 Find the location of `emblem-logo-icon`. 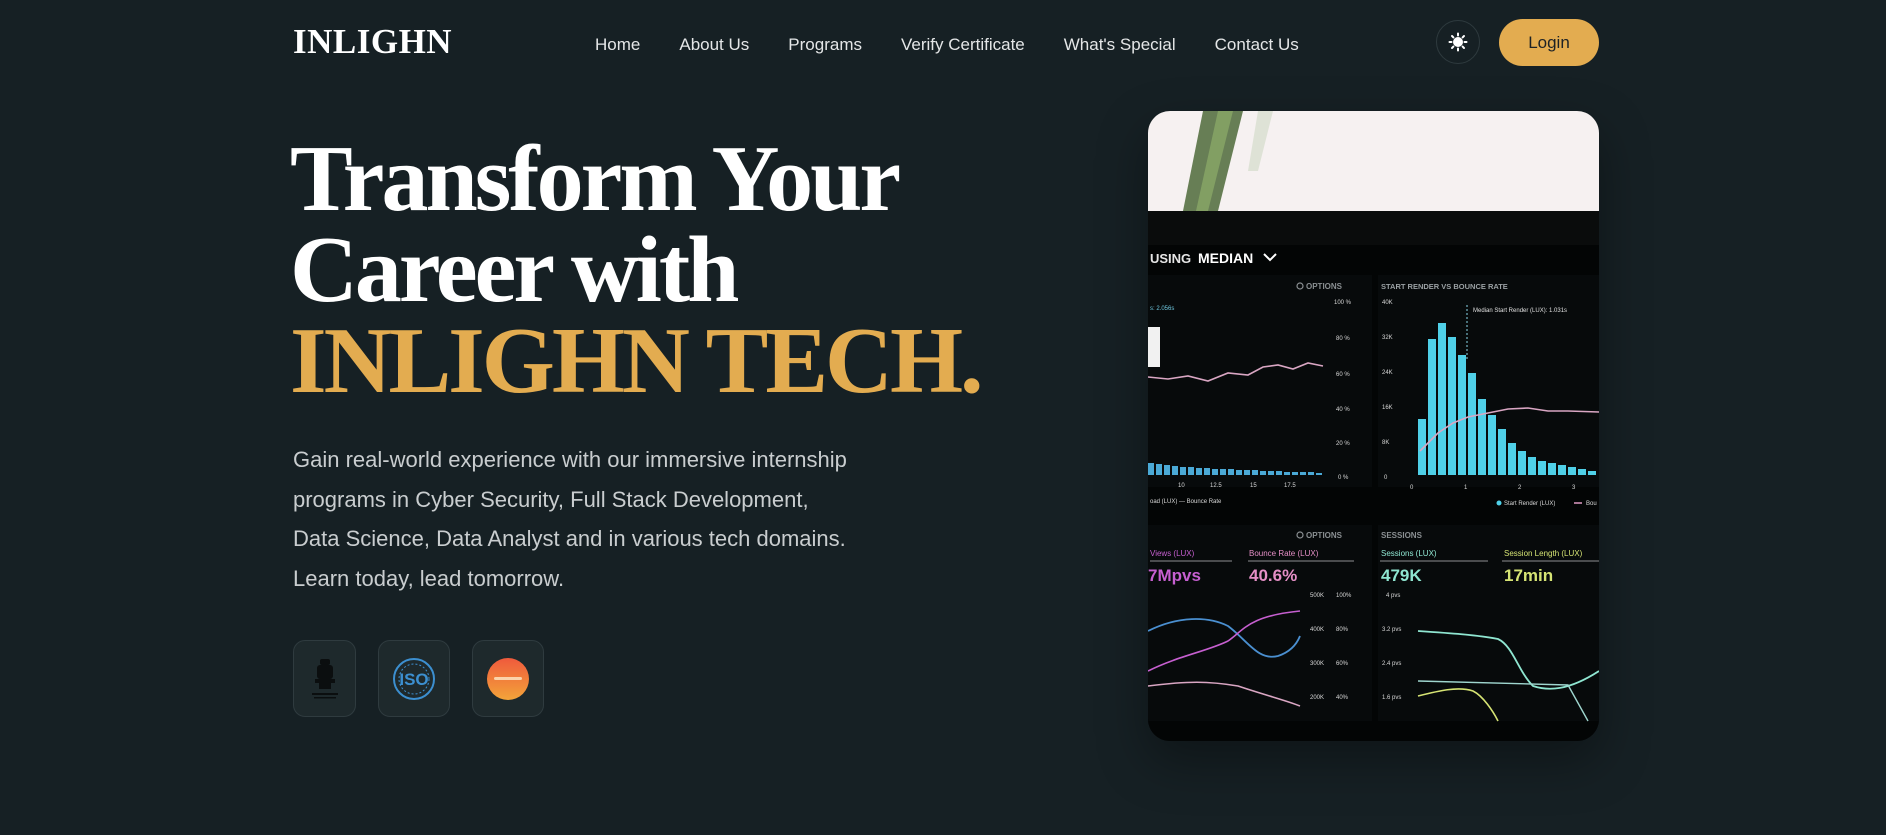

emblem-logo-icon is located at coordinates (324, 678).